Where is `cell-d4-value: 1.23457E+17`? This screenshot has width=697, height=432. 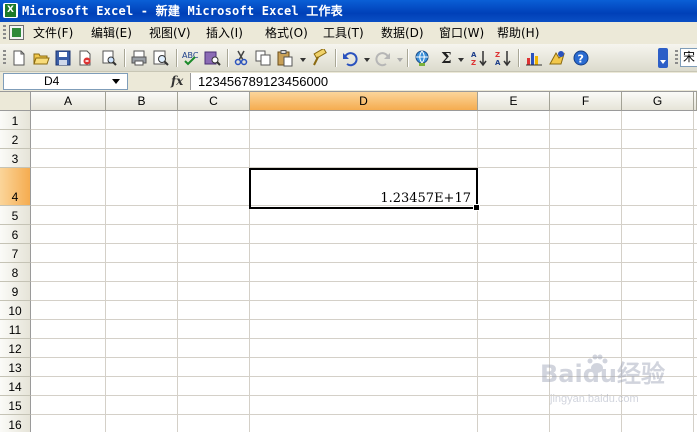
cell-d4-value: 1.23457E+17 is located at coordinates (425, 198).